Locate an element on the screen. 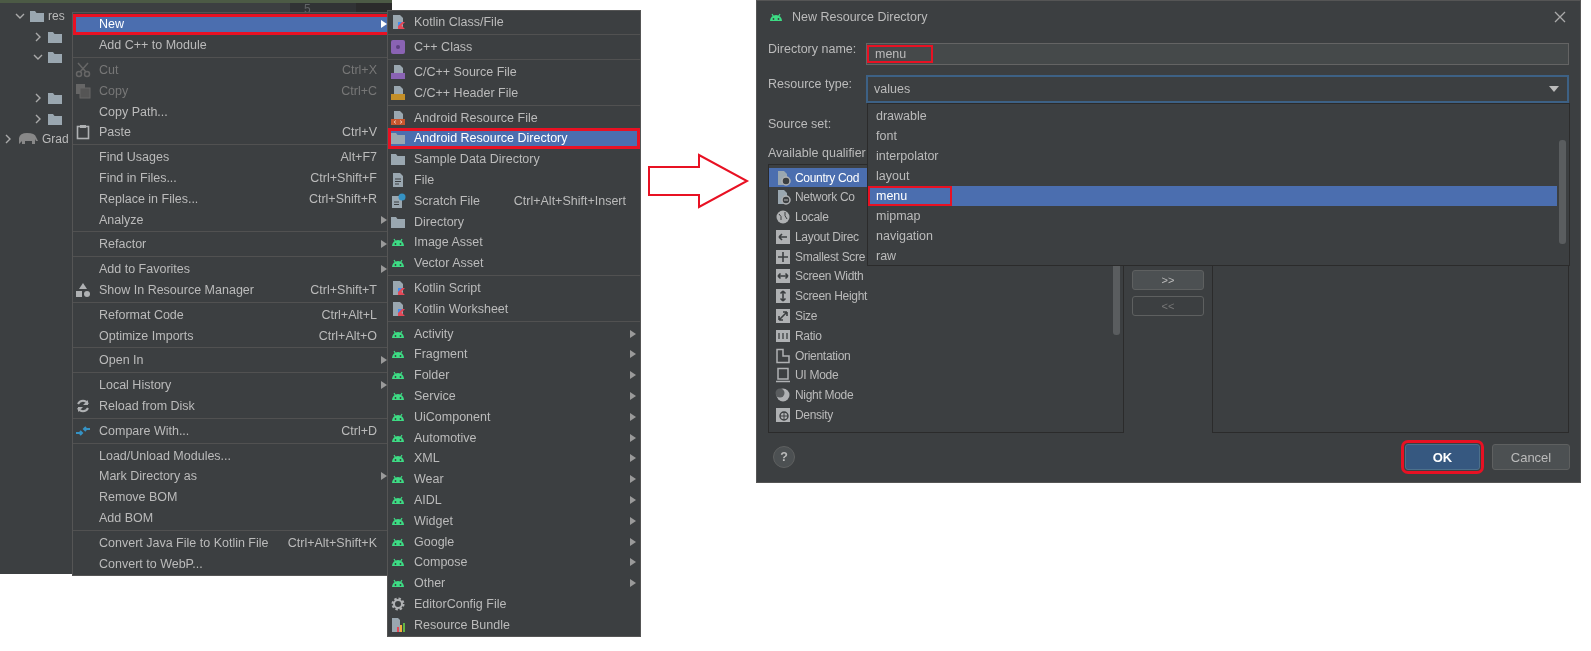 This screenshot has width=1591, height=651. field-label: Available qualifier is located at coordinates (817, 152).